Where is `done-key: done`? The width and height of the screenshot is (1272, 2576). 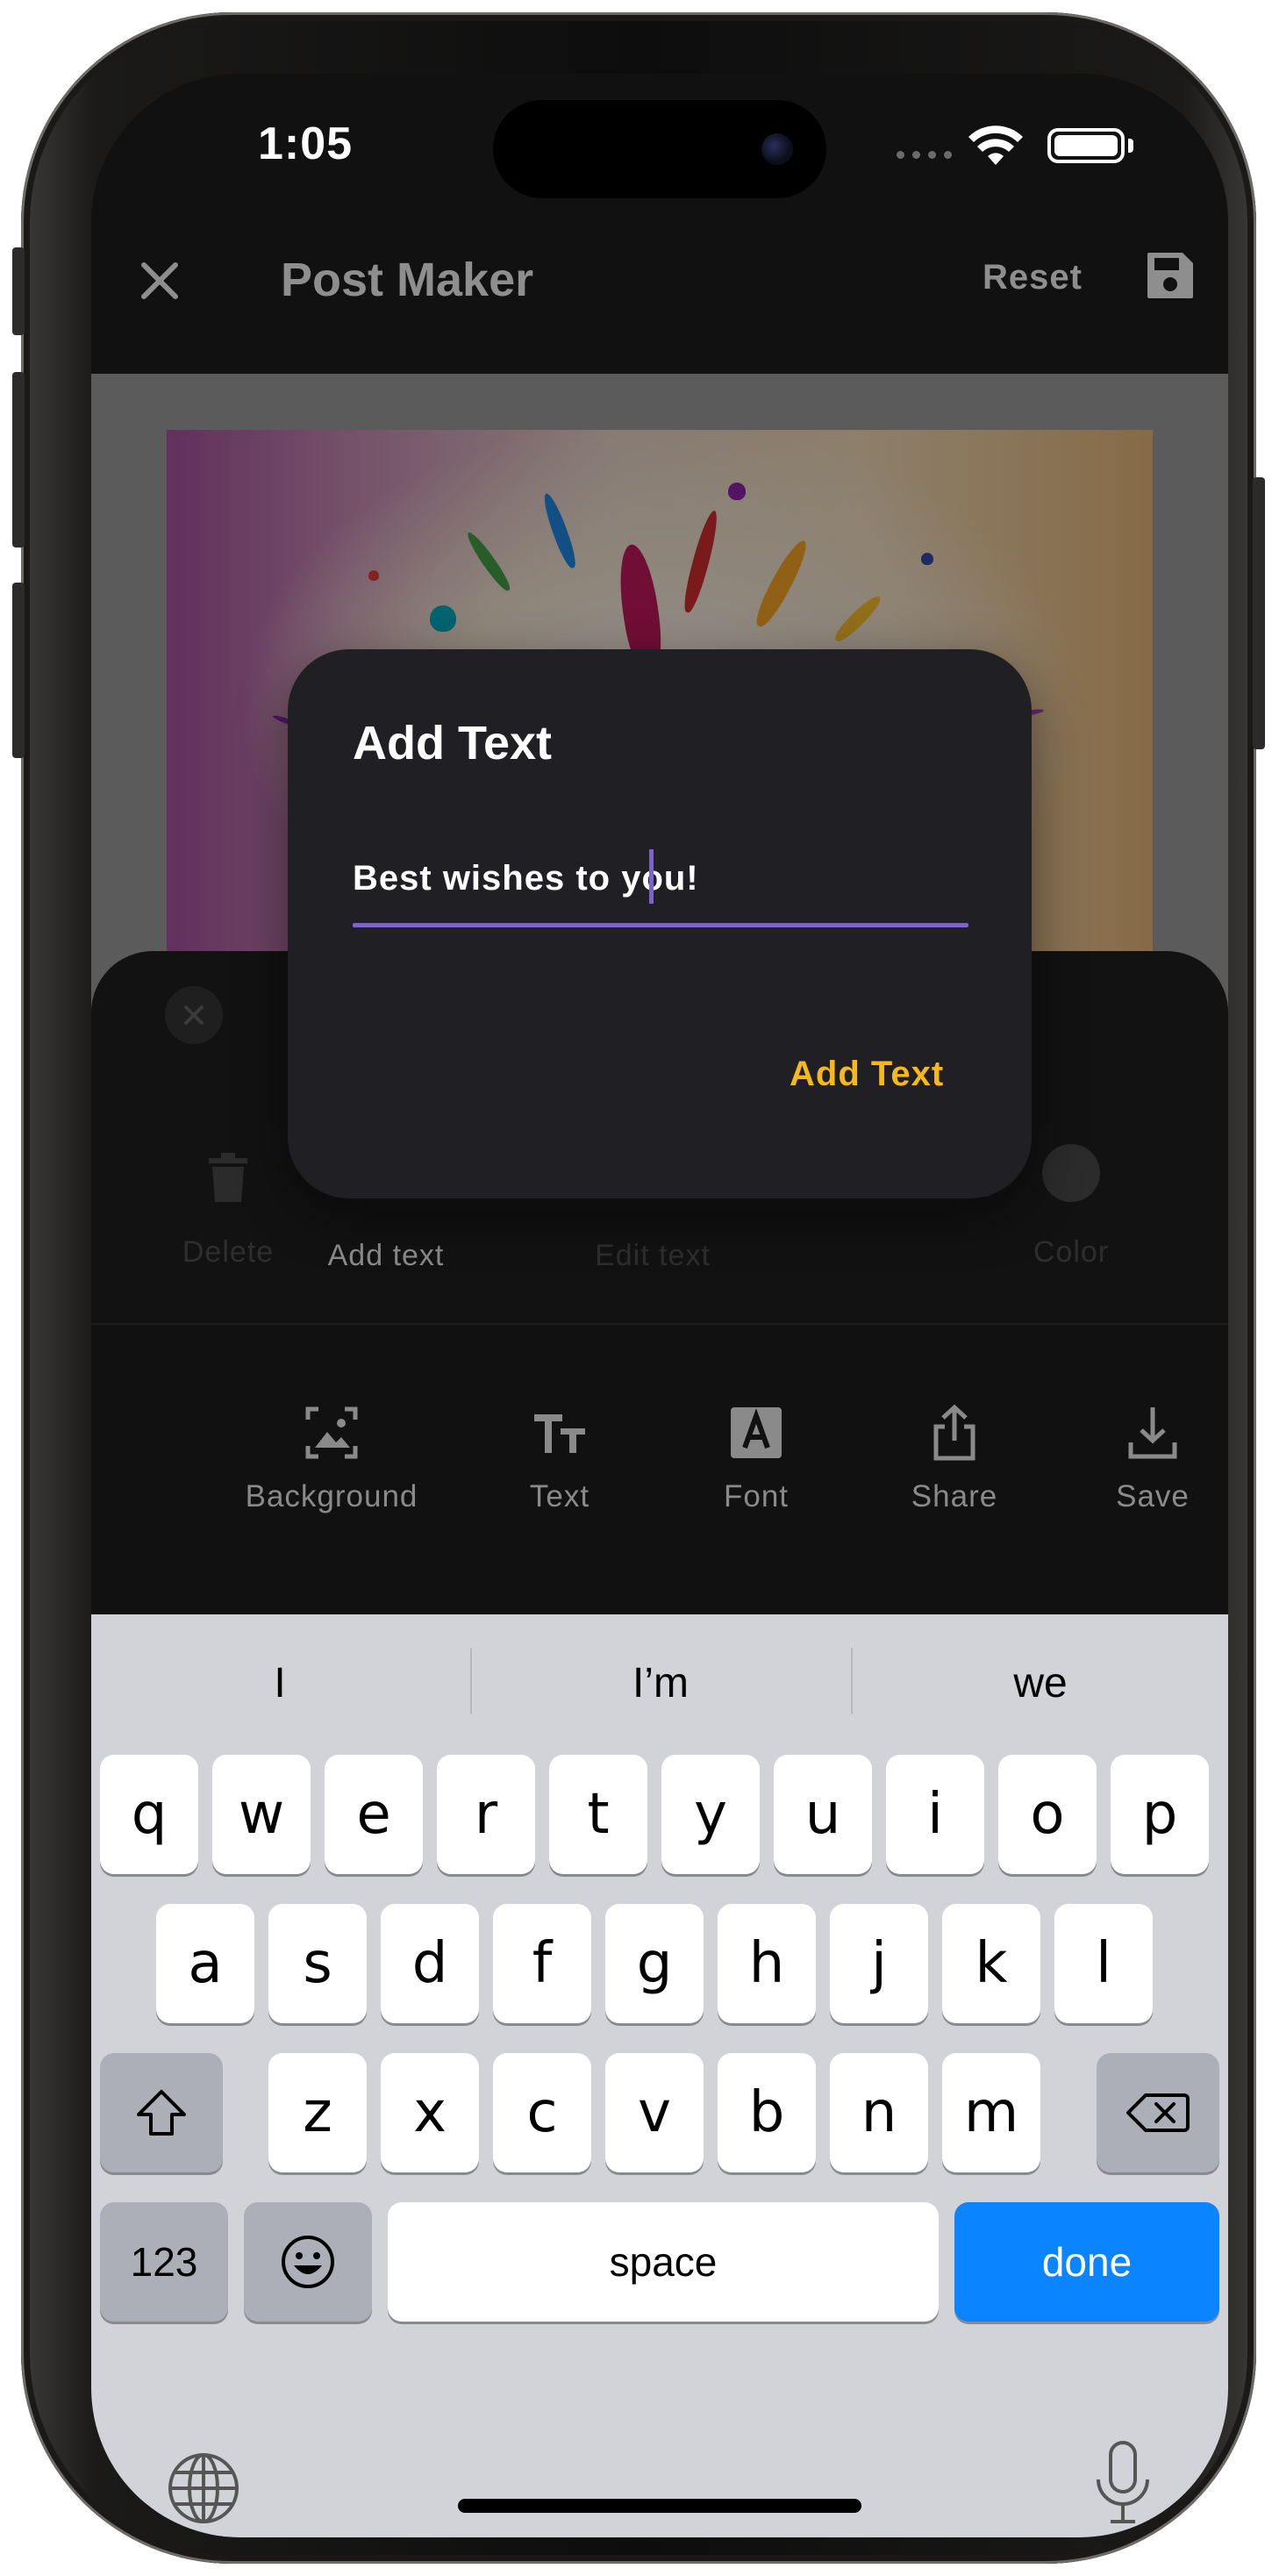 done-key: done is located at coordinates (1086, 2262).